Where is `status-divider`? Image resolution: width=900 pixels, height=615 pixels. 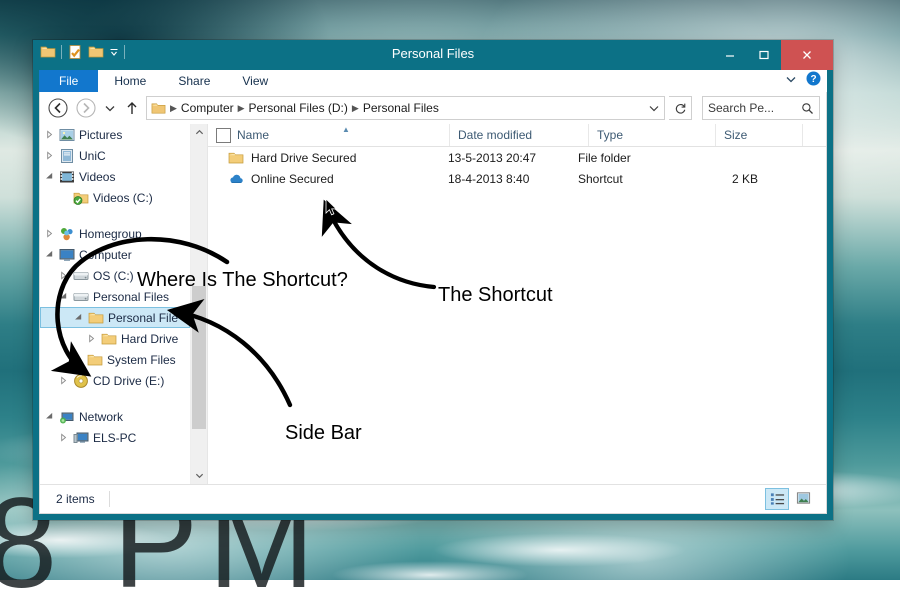
status-divider is located at coordinates (109, 499).